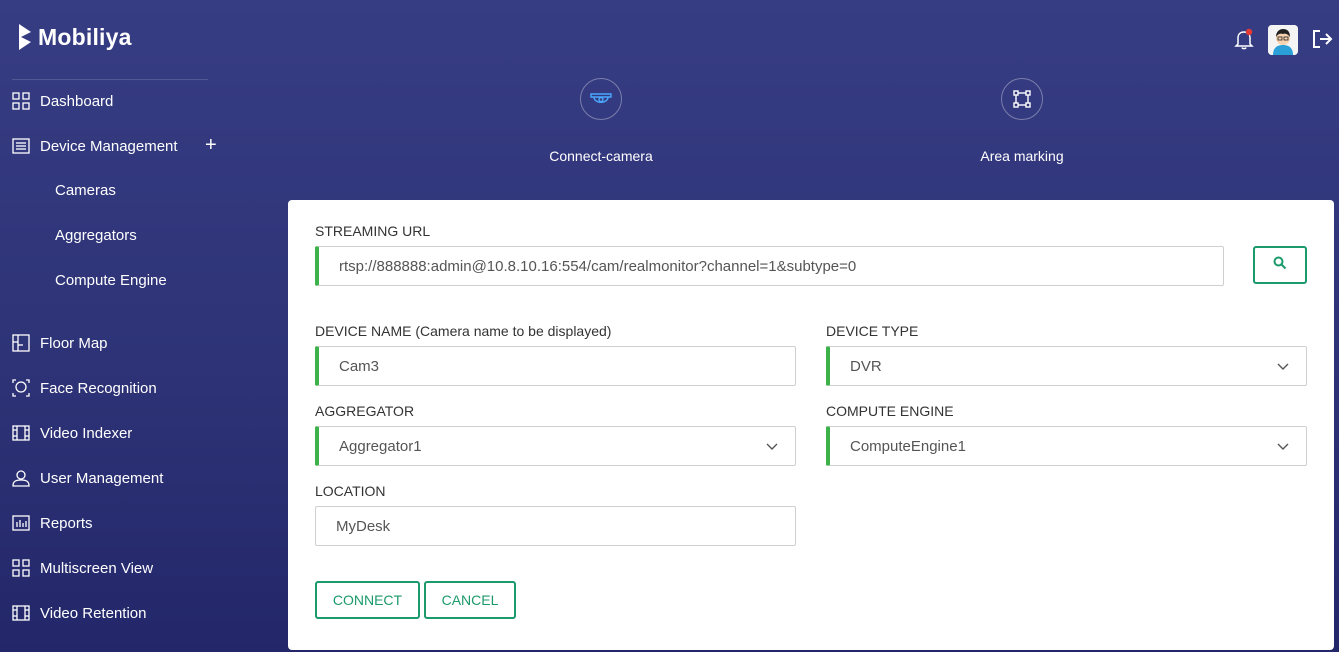 Image resolution: width=1339 pixels, height=652 pixels. What do you see at coordinates (866, 366) in the screenshot?
I see `device-type-value: DVR` at bounding box center [866, 366].